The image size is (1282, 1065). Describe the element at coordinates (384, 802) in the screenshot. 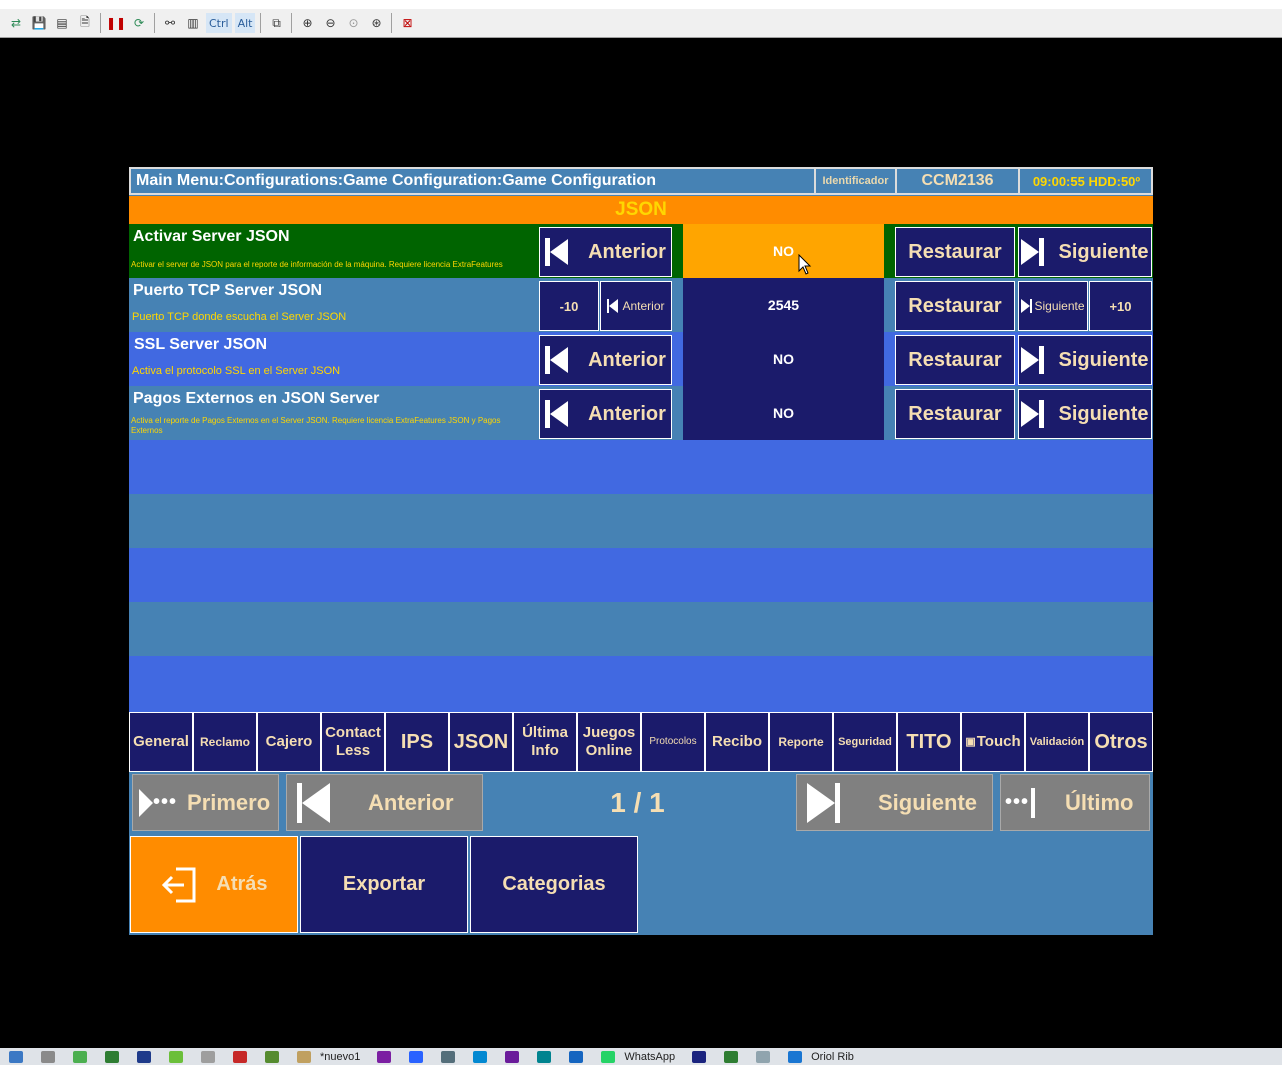

I see `previous-page-button: Anterior` at that location.